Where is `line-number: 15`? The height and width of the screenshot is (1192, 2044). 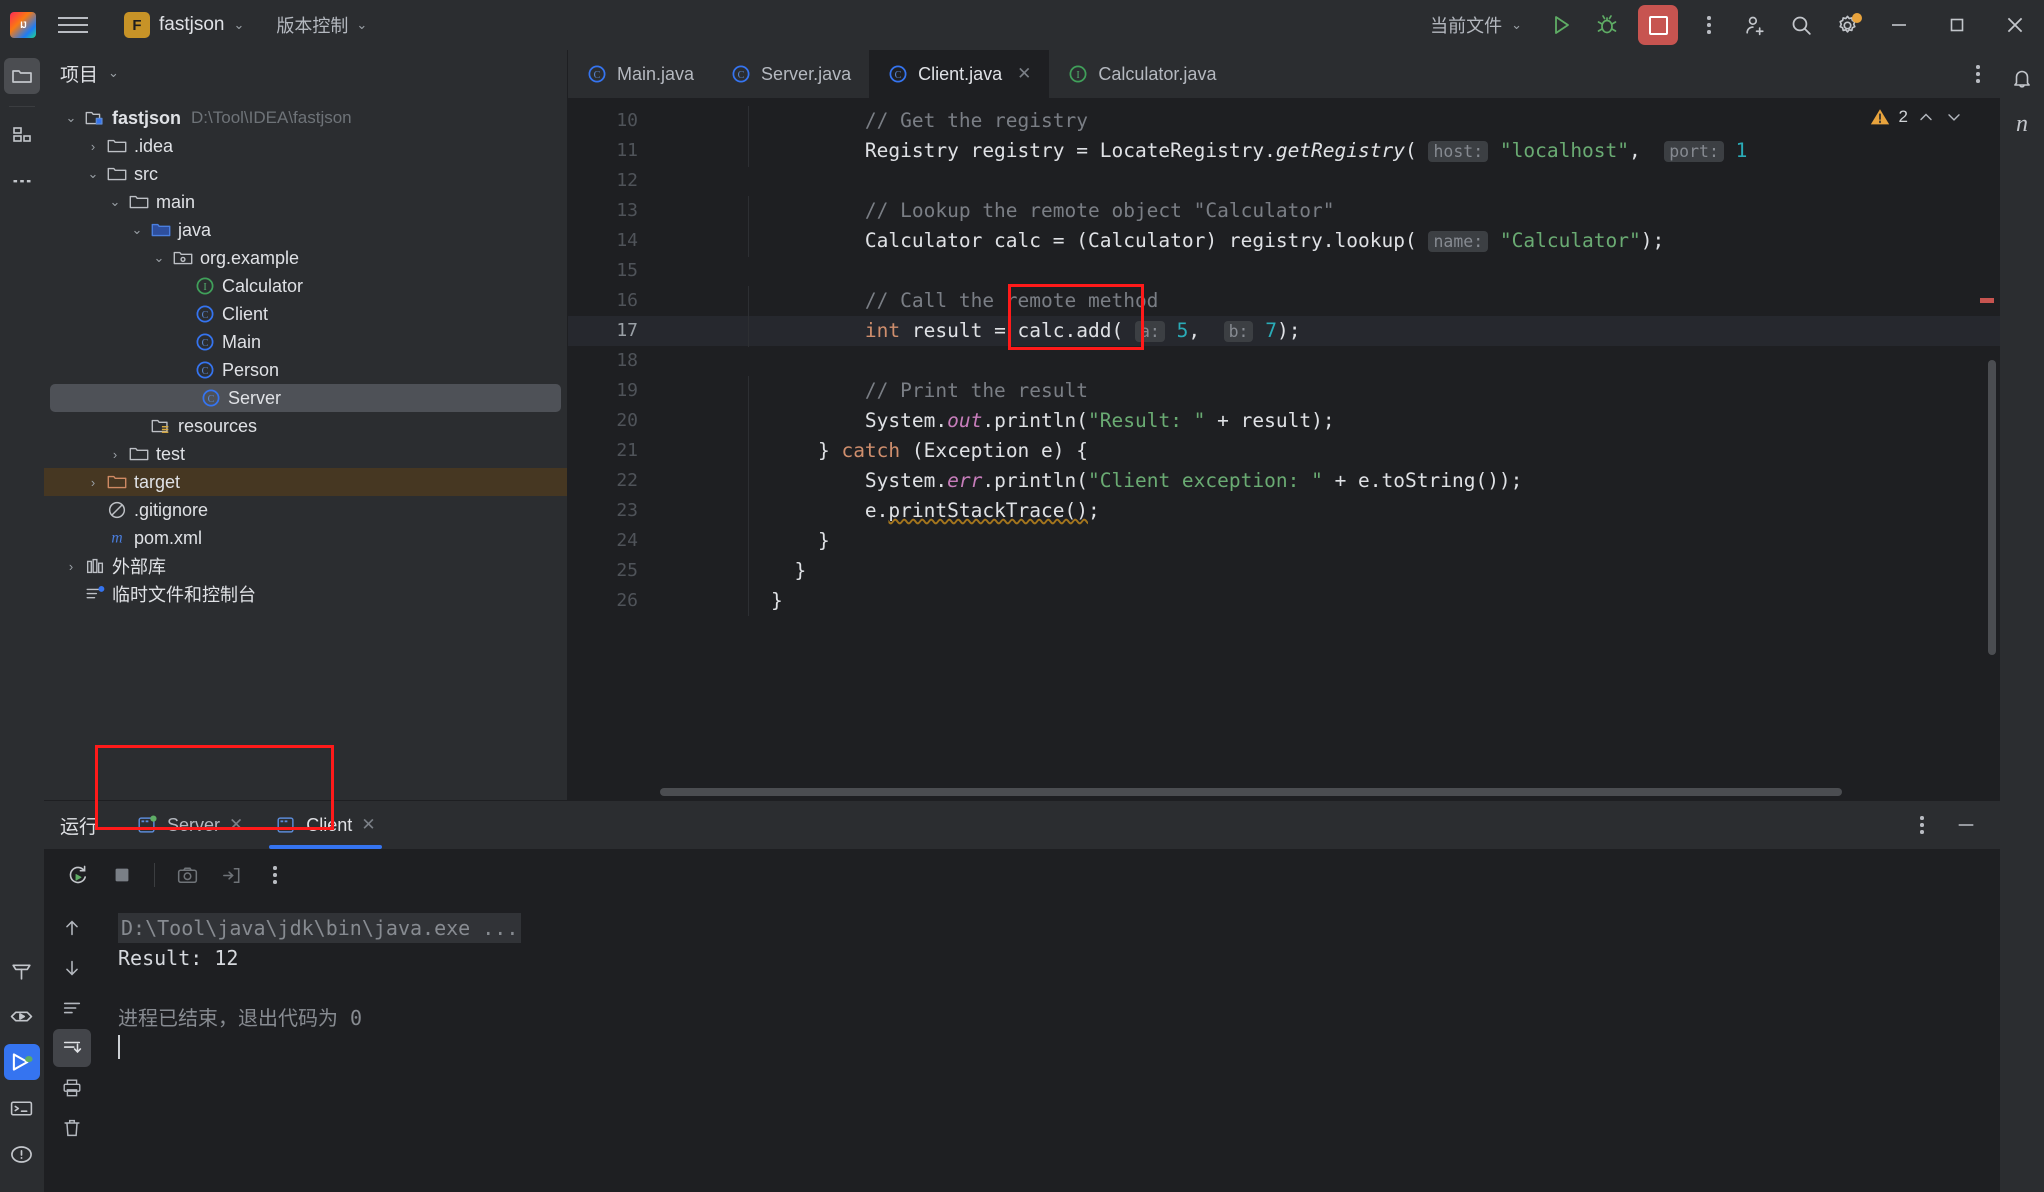 line-number: 15 is located at coordinates (612, 271).